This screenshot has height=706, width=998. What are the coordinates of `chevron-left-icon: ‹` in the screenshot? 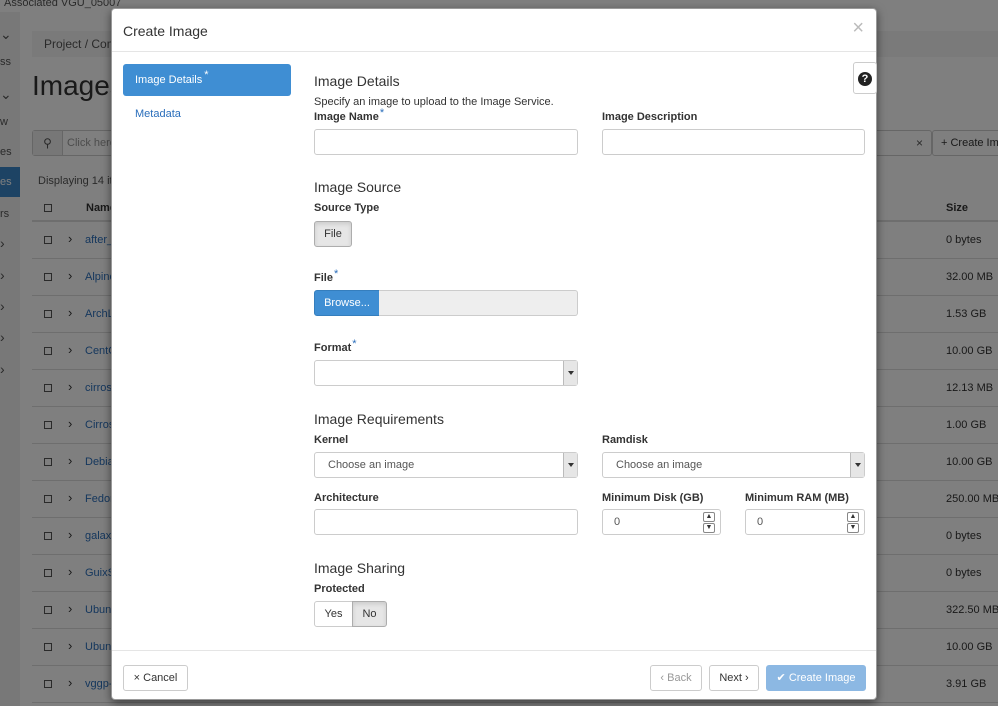 It's located at (662, 678).